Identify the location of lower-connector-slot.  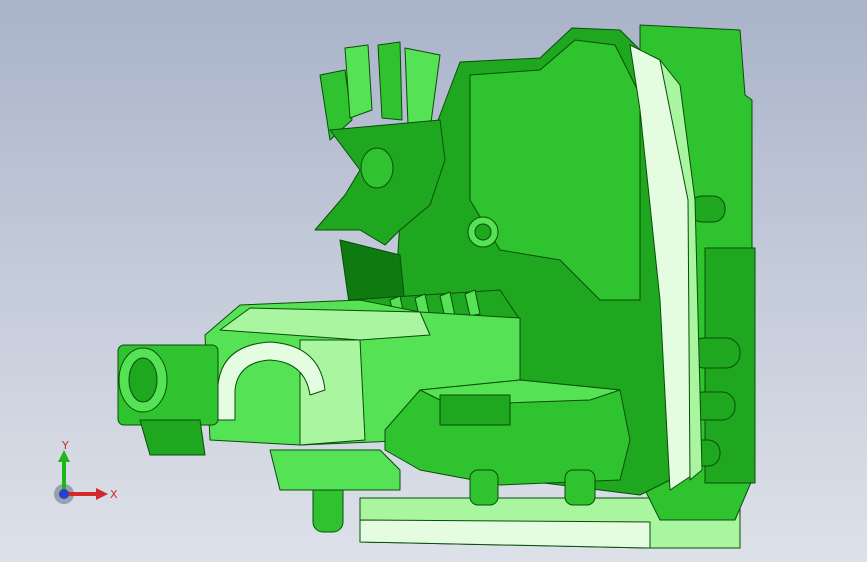
(475, 410).